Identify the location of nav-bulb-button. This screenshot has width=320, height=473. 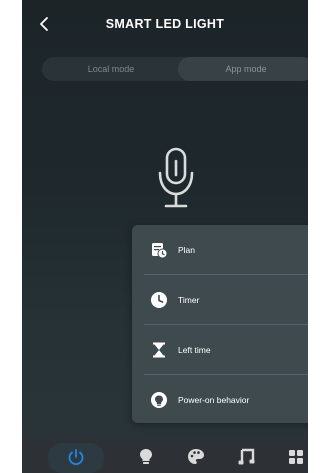
(146, 456).